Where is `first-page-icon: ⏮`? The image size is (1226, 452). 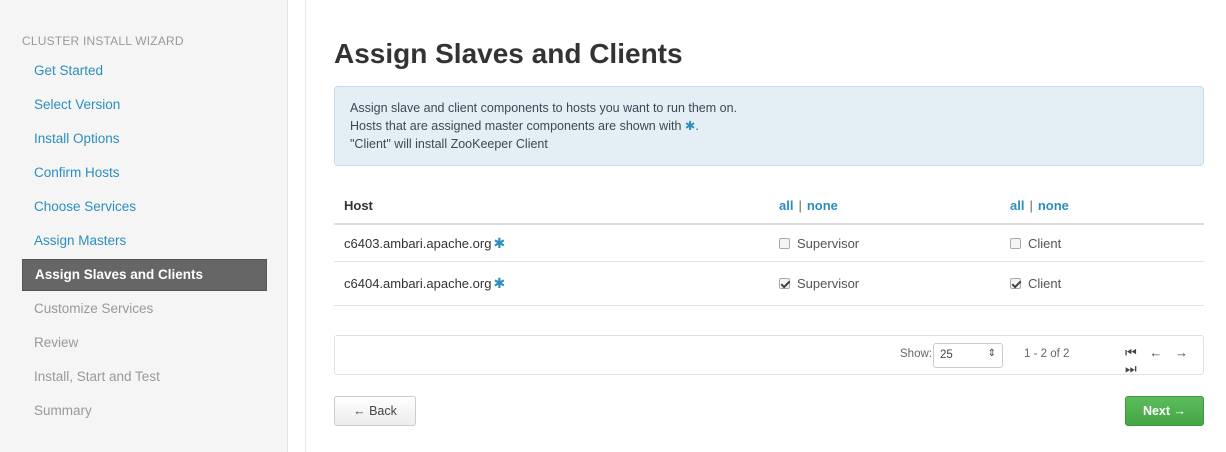
first-page-icon: ⏮ is located at coordinates (1131, 352).